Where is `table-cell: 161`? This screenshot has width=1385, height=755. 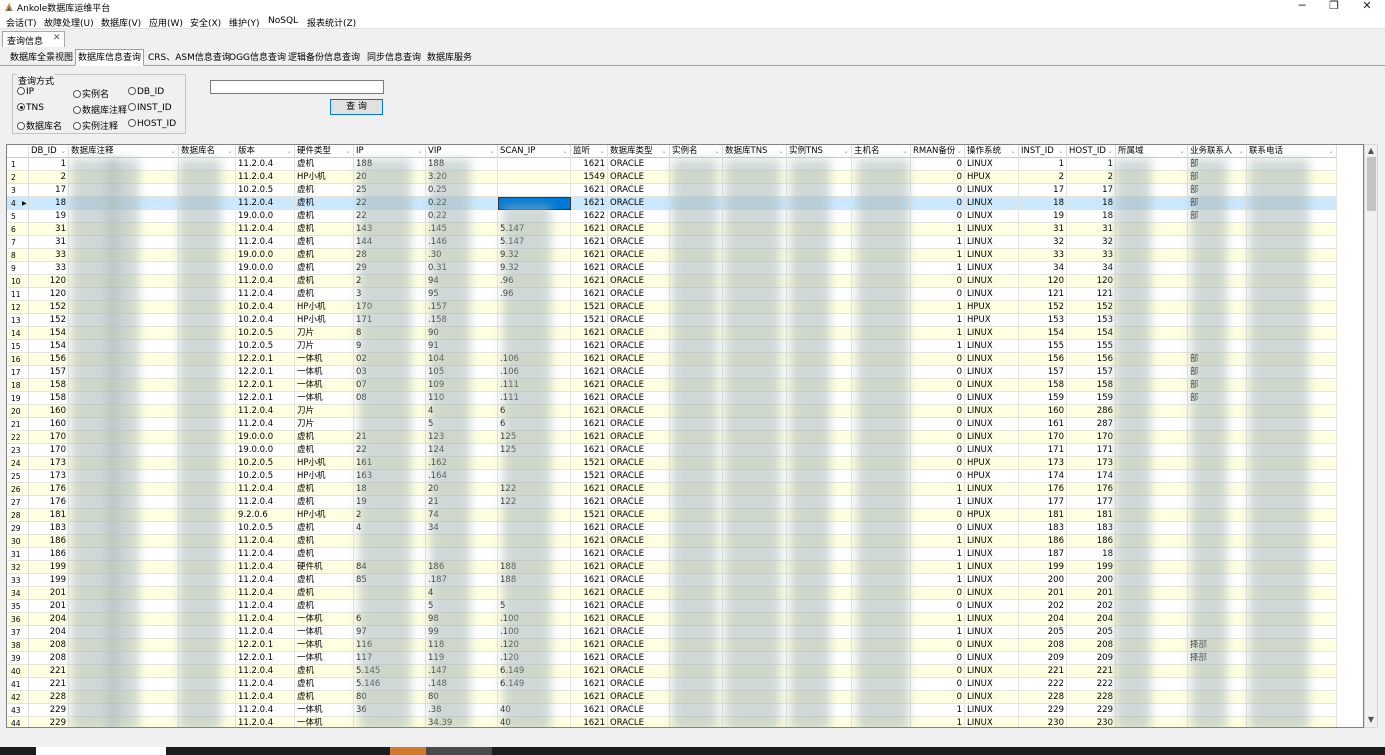 table-cell: 161 is located at coordinates (390, 463).